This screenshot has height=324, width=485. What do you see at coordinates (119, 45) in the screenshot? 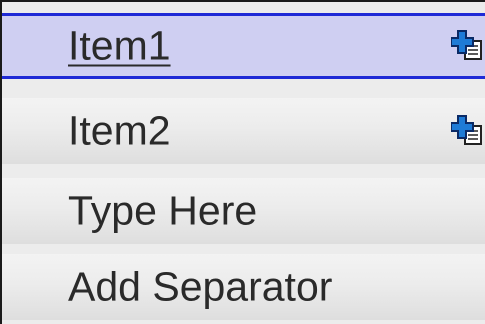
I see `menu-item-label: Item1` at bounding box center [119, 45].